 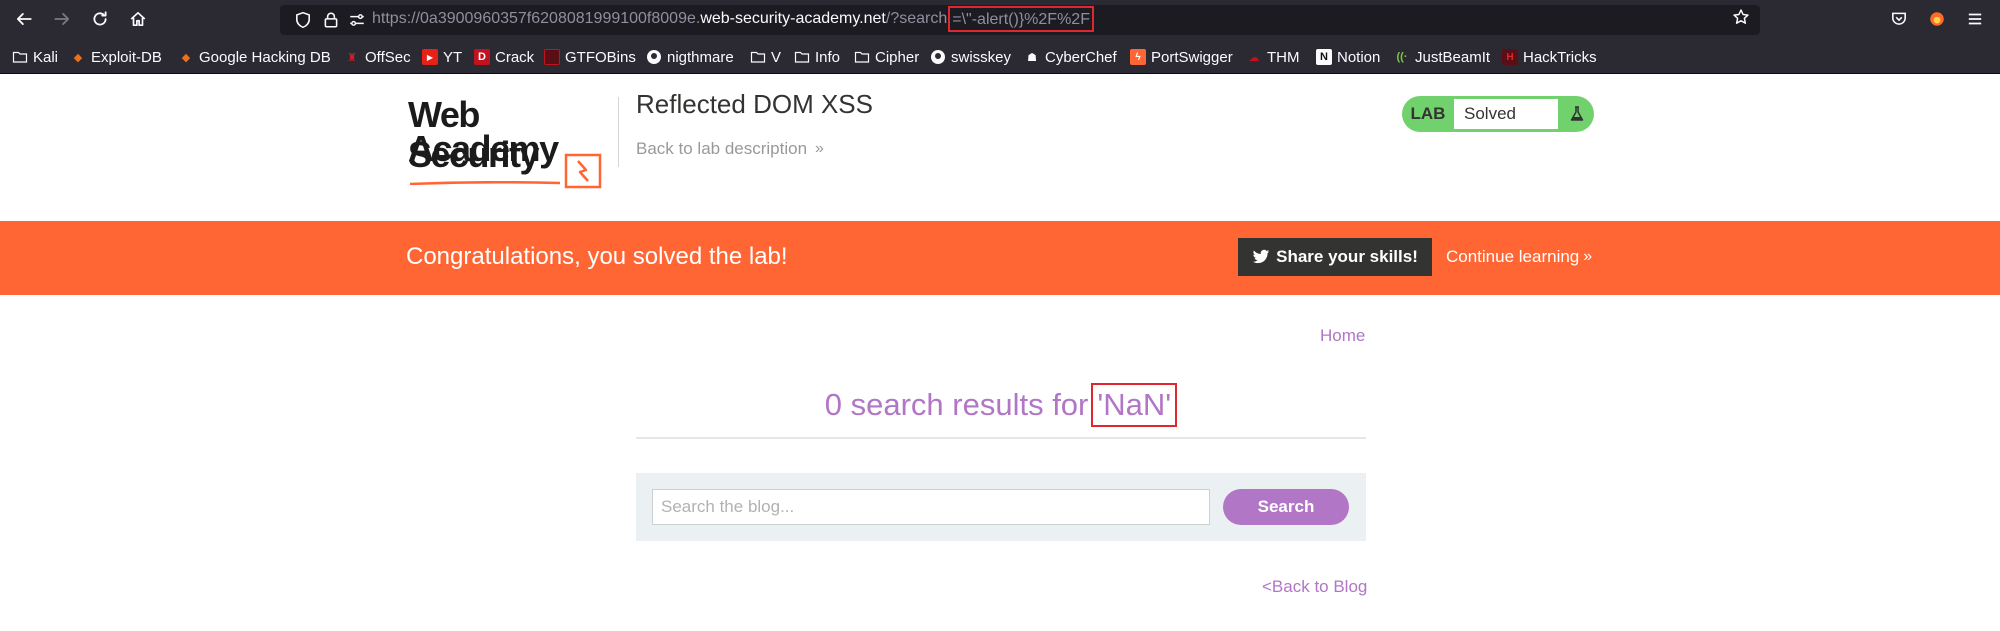 I want to click on bookmark-gtfobins: GTFOBins, so click(x=590, y=57).